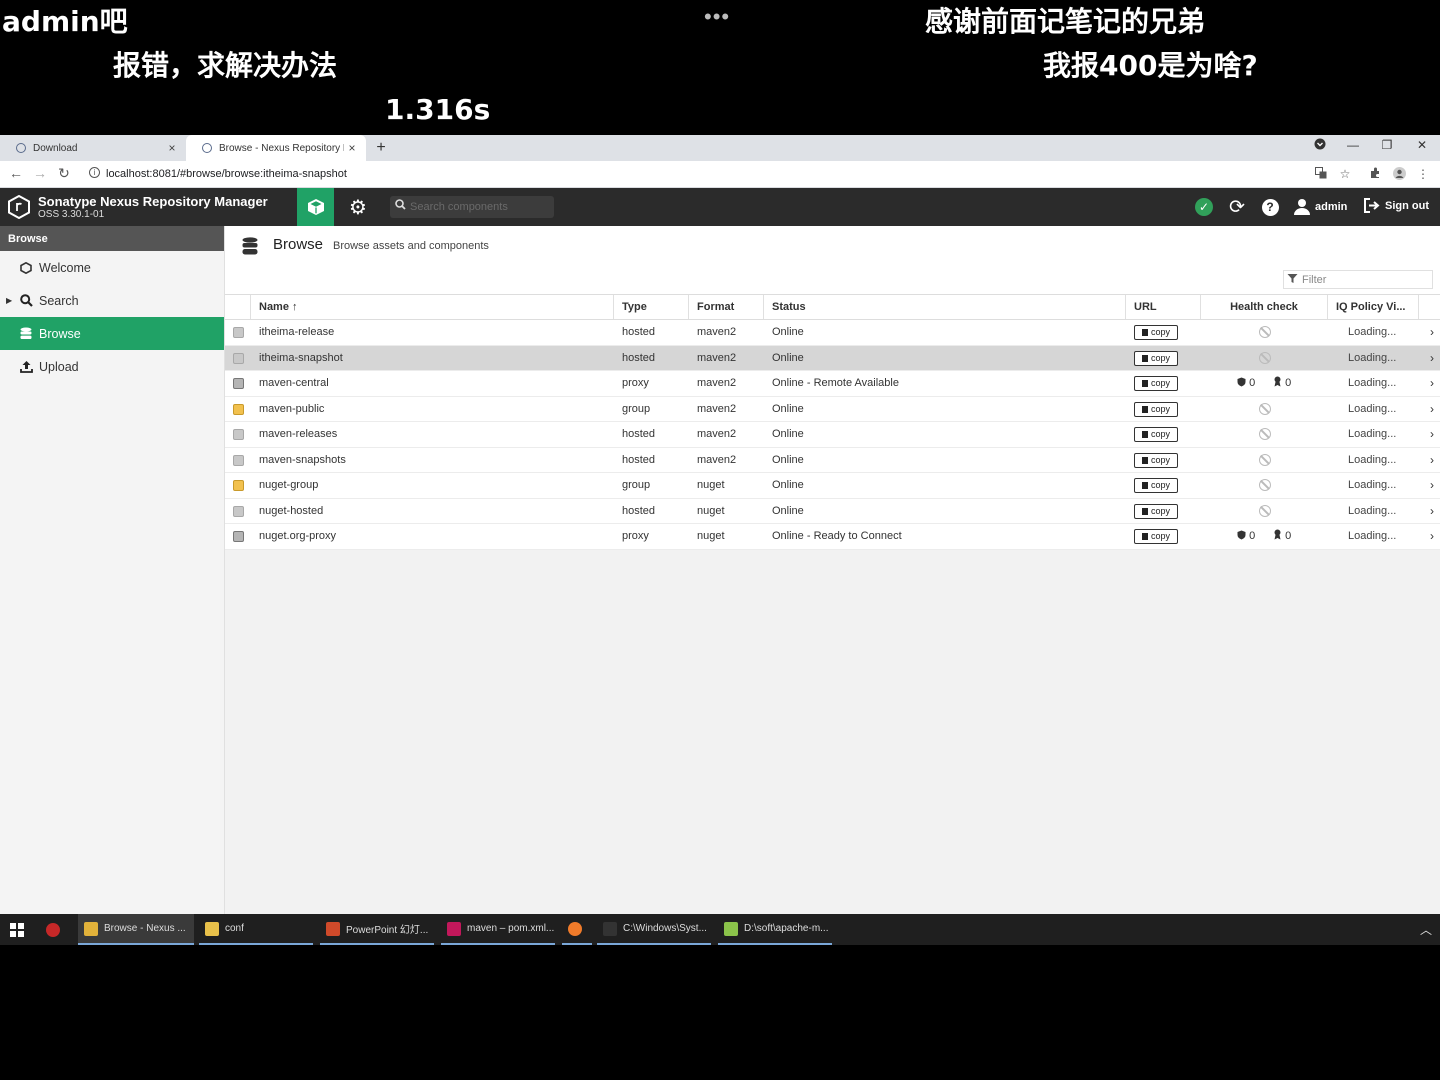  Describe the element at coordinates (112, 366) in the screenshot. I see `sidebar-item-upload: Upload` at that location.